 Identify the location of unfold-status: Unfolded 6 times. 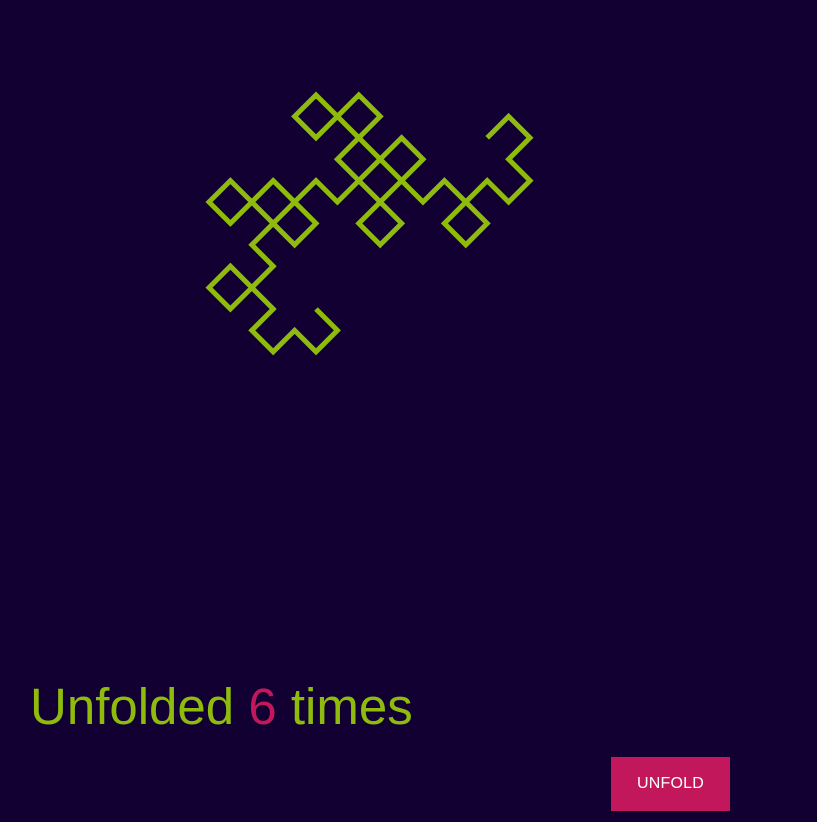
(221, 707).